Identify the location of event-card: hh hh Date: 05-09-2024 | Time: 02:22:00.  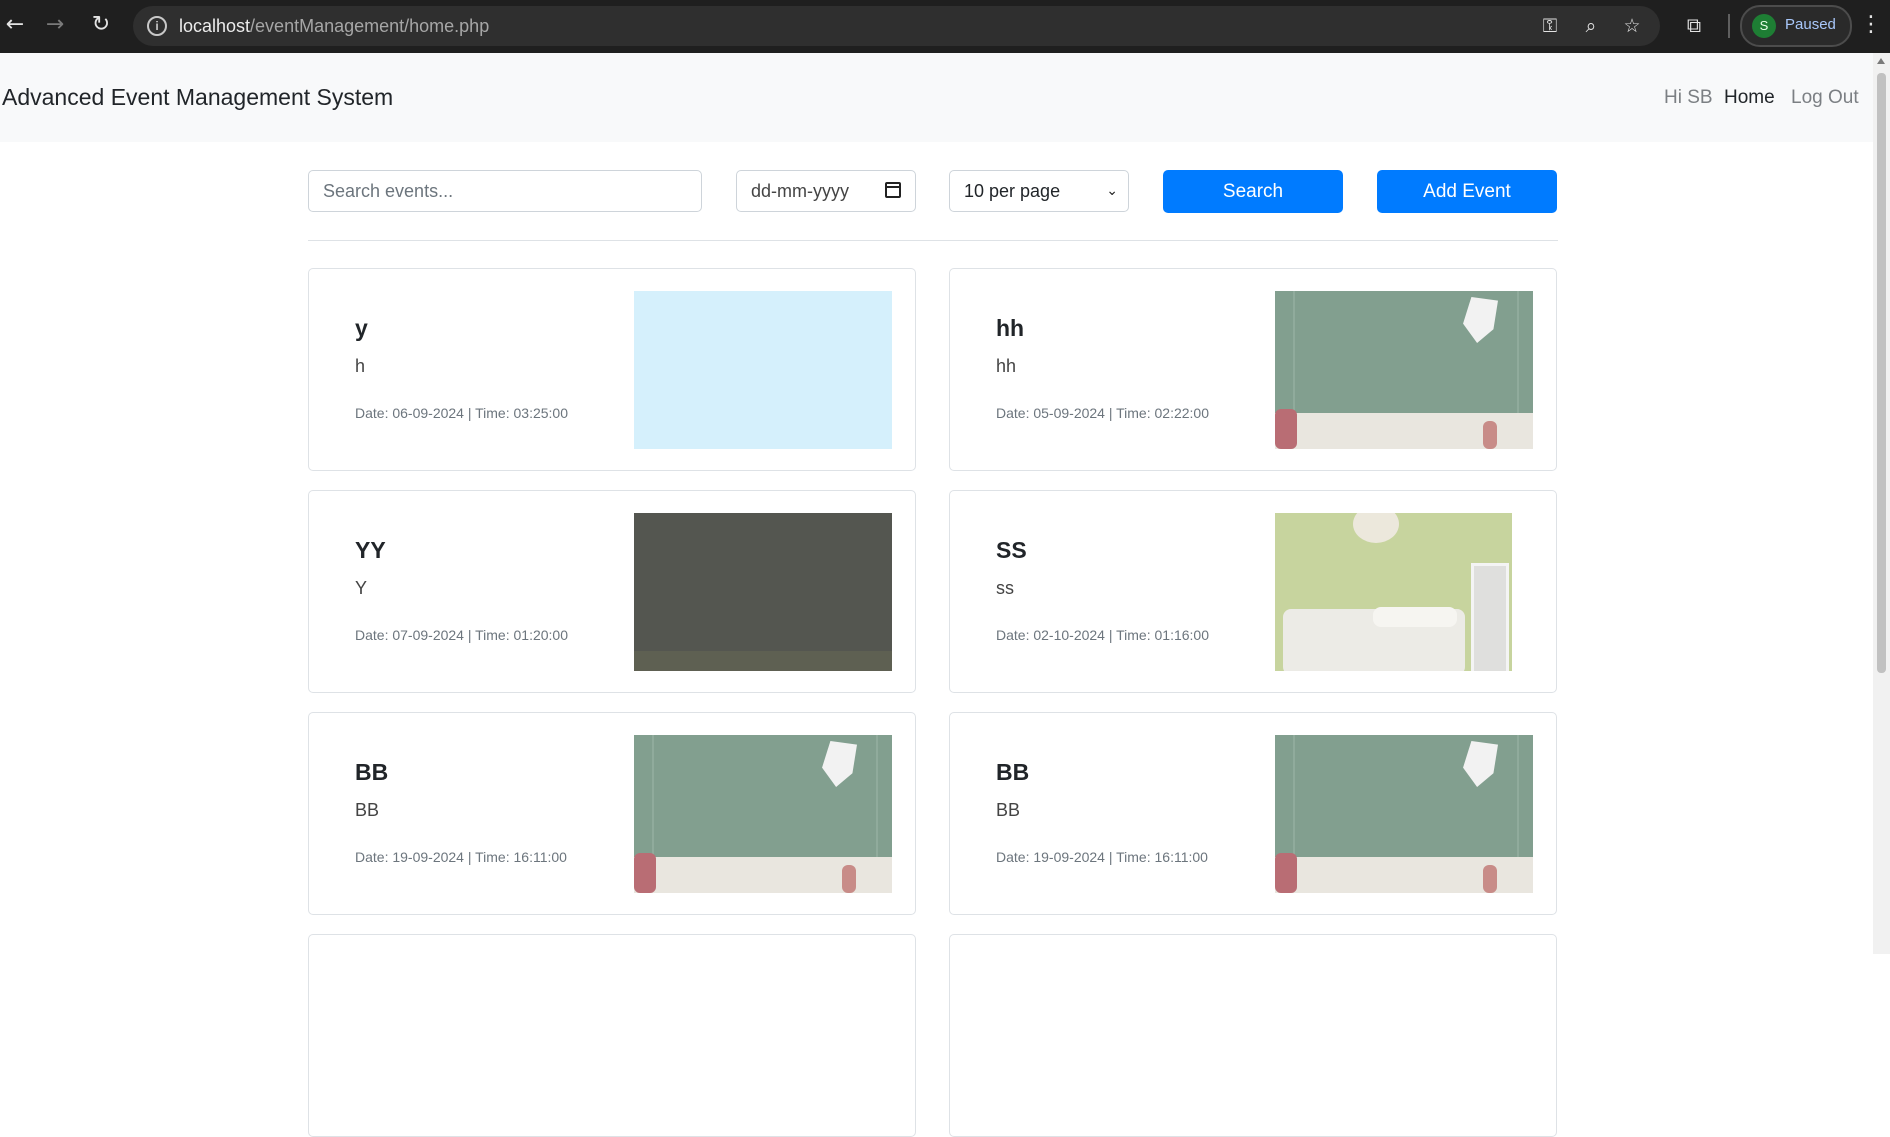
(1253, 369).